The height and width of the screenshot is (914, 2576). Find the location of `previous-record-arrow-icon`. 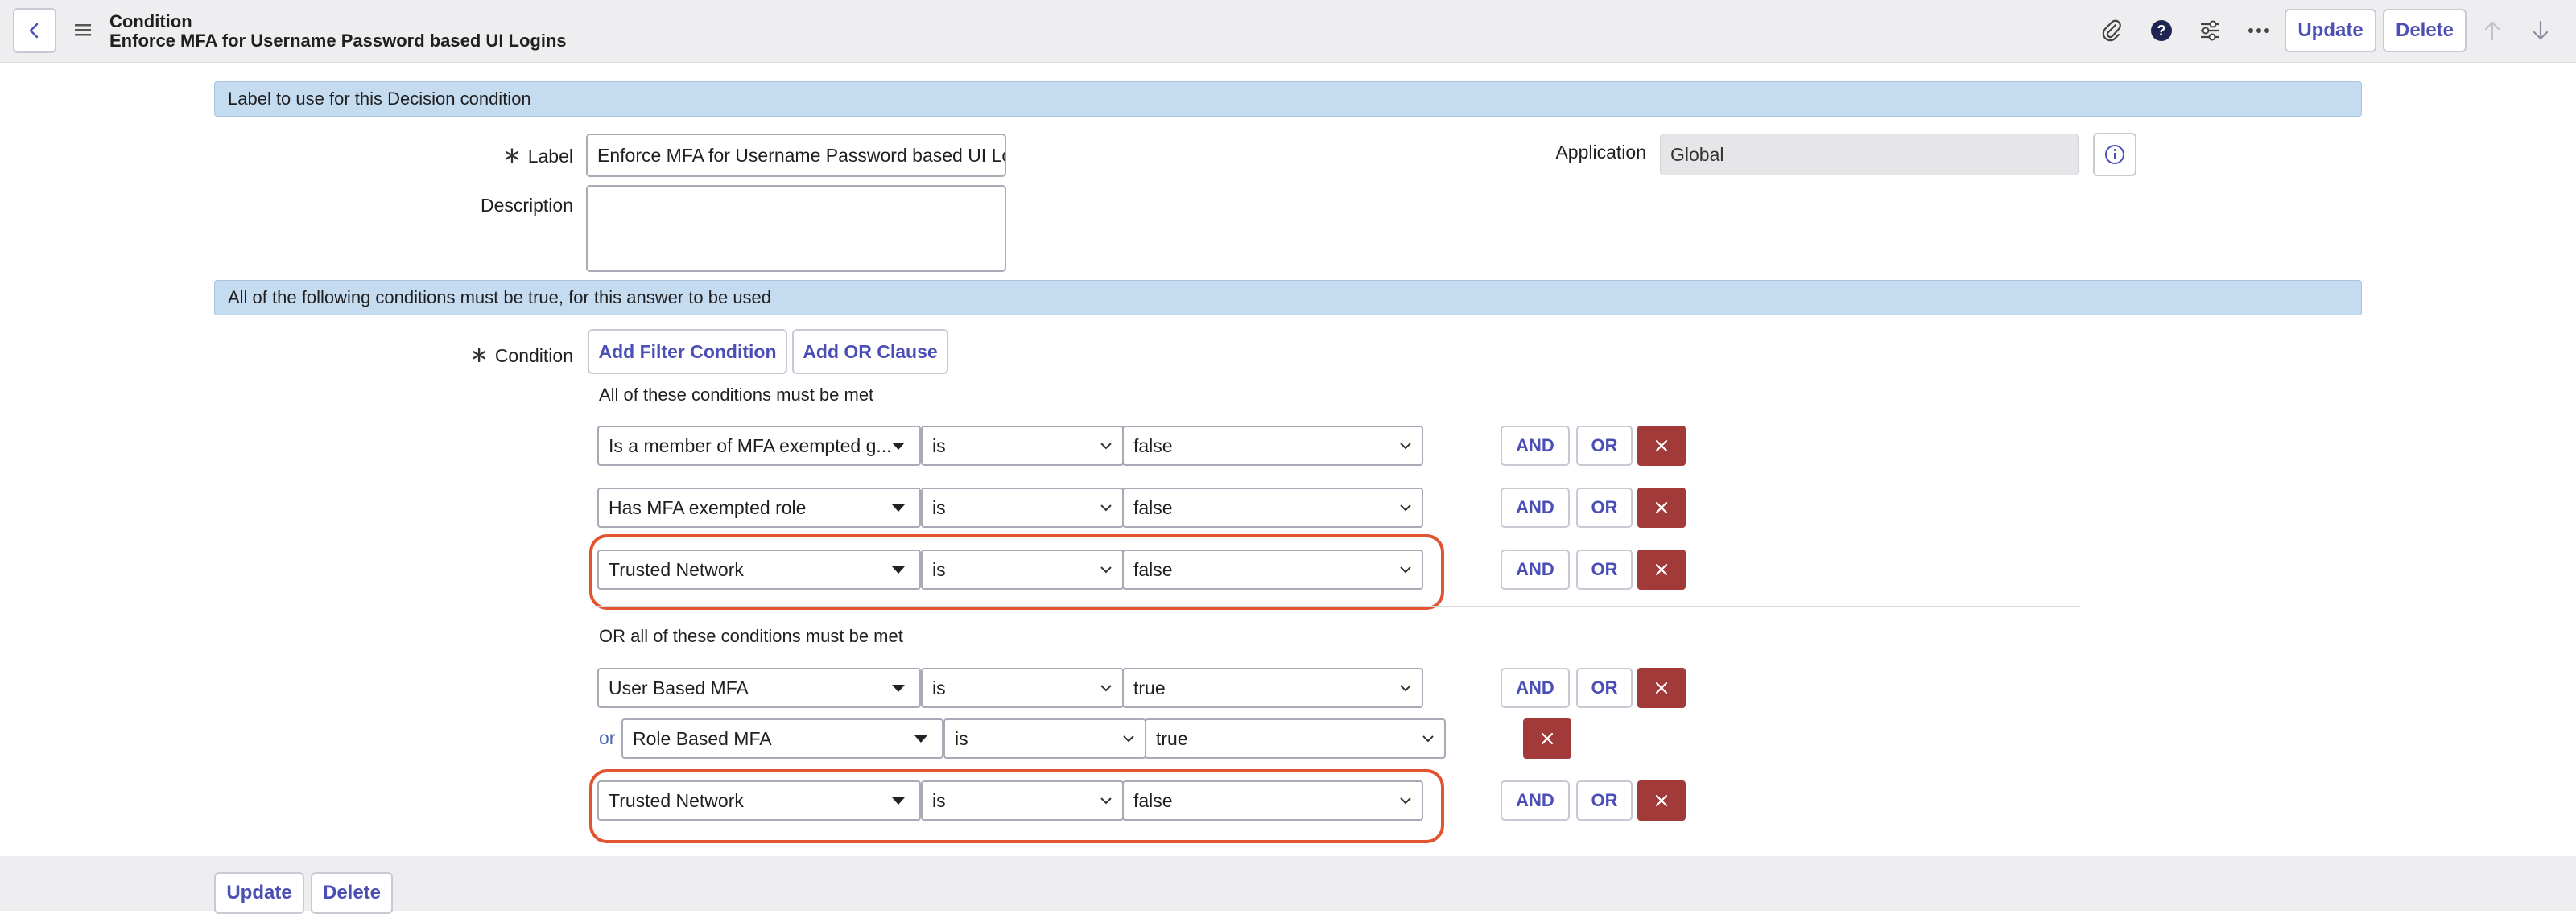

previous-record-arrow-icon is located at coordinates (2492, 31).